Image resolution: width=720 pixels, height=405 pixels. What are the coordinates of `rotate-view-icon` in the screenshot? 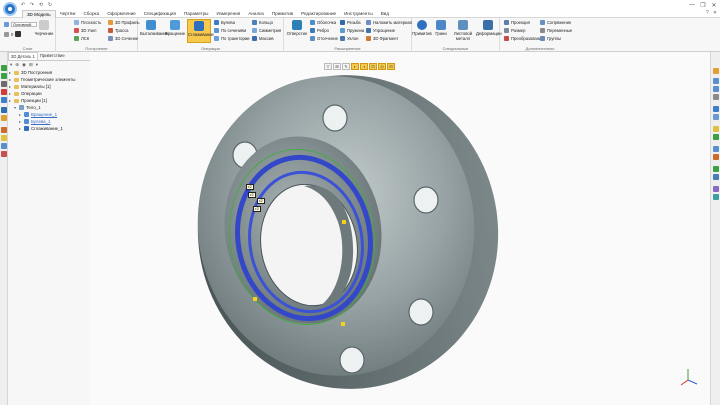 It's located at (716, 109).